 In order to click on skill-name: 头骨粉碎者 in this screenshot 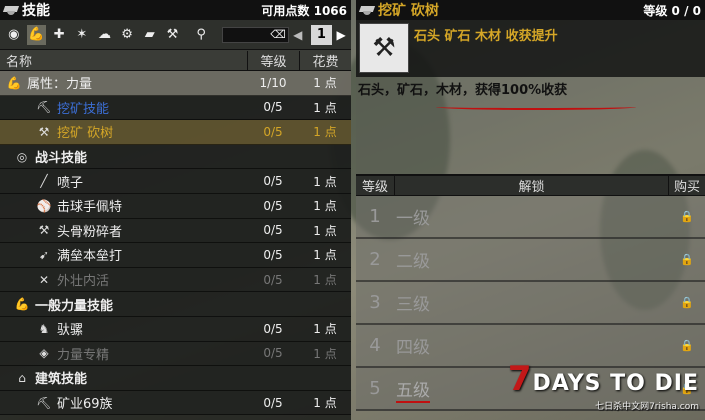, I will do `click(90, 232)`.